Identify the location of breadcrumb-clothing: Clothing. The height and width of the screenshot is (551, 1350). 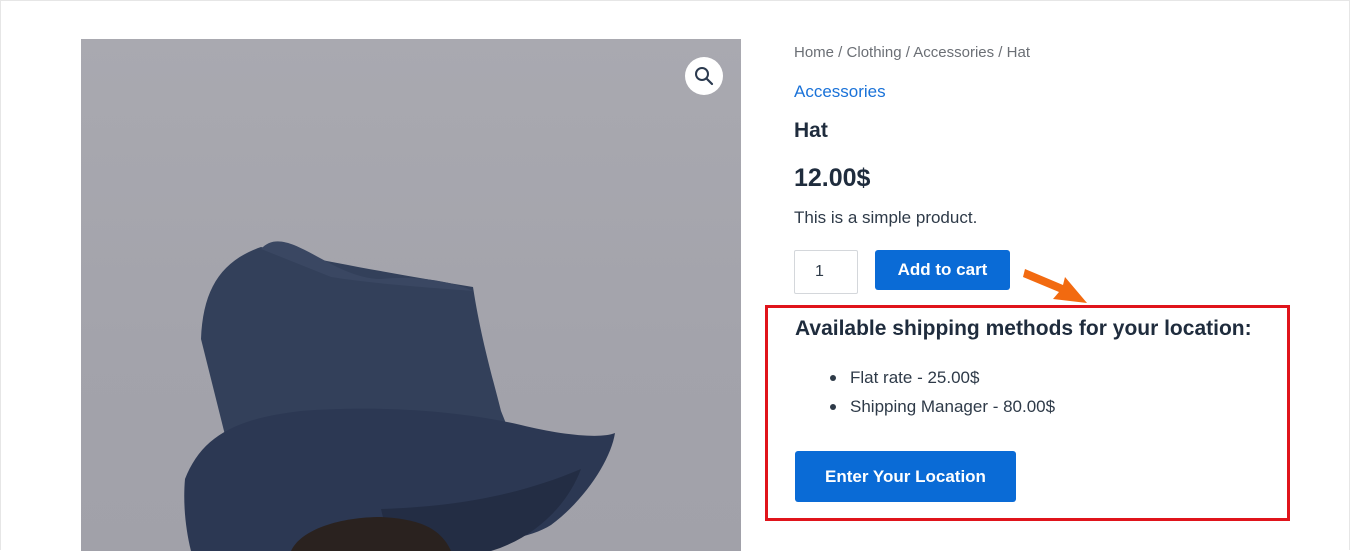
(874, 52).